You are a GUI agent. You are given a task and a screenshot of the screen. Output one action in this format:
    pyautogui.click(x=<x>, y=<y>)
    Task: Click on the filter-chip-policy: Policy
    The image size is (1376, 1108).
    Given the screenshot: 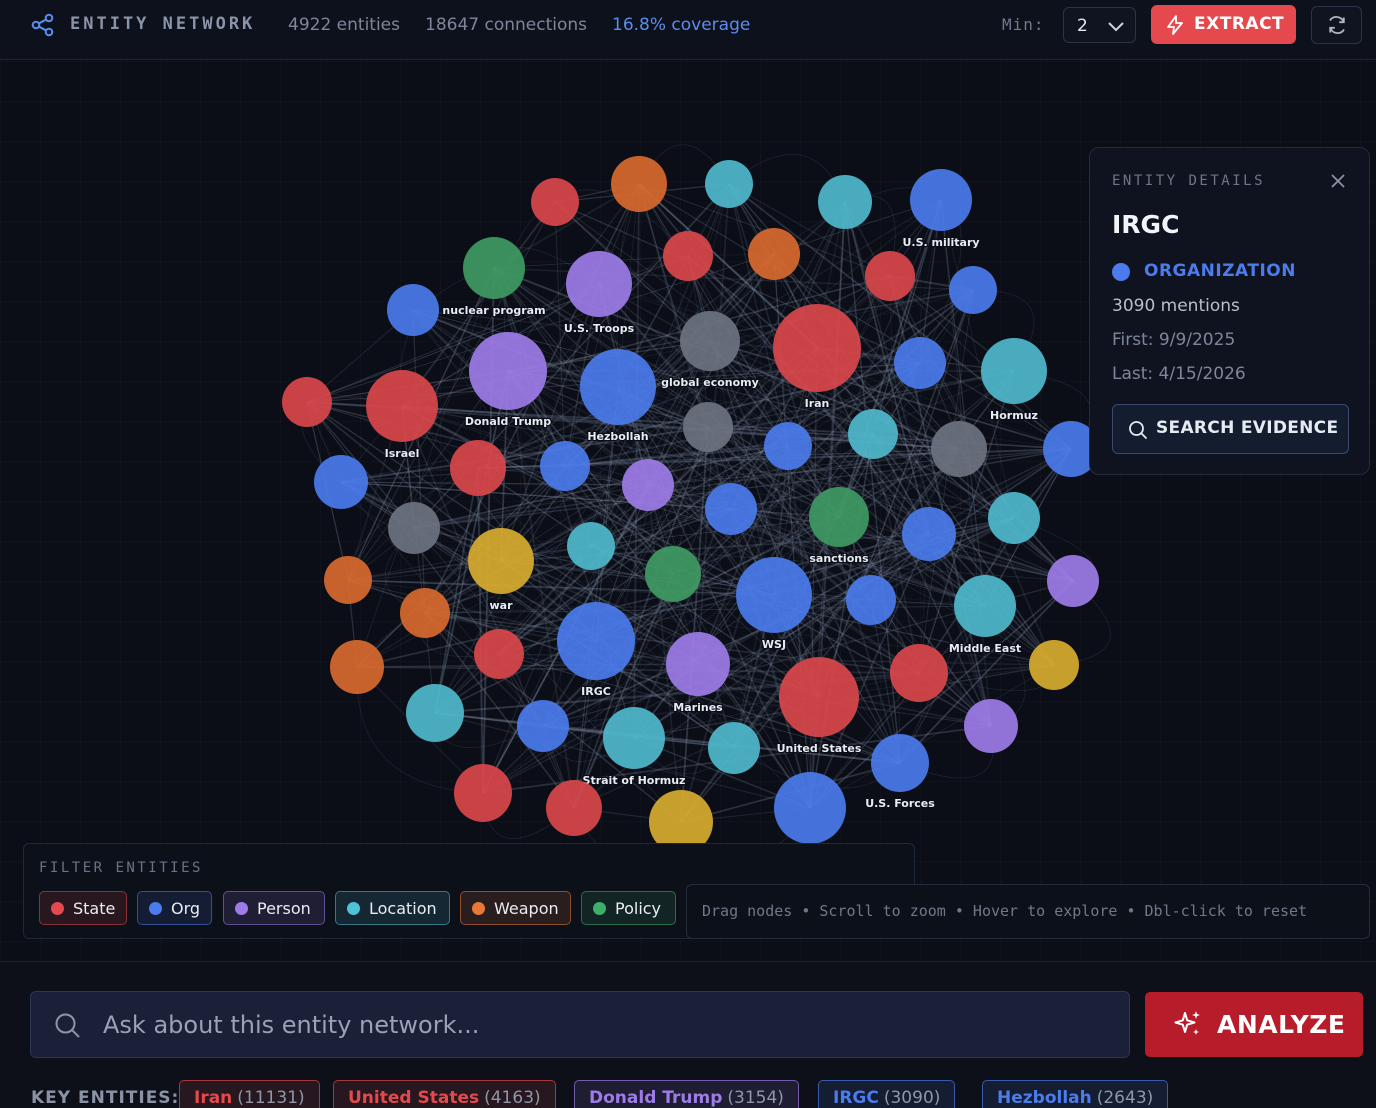 What is the action you would take?
    pyautogui.click(x=628, y=908)
    